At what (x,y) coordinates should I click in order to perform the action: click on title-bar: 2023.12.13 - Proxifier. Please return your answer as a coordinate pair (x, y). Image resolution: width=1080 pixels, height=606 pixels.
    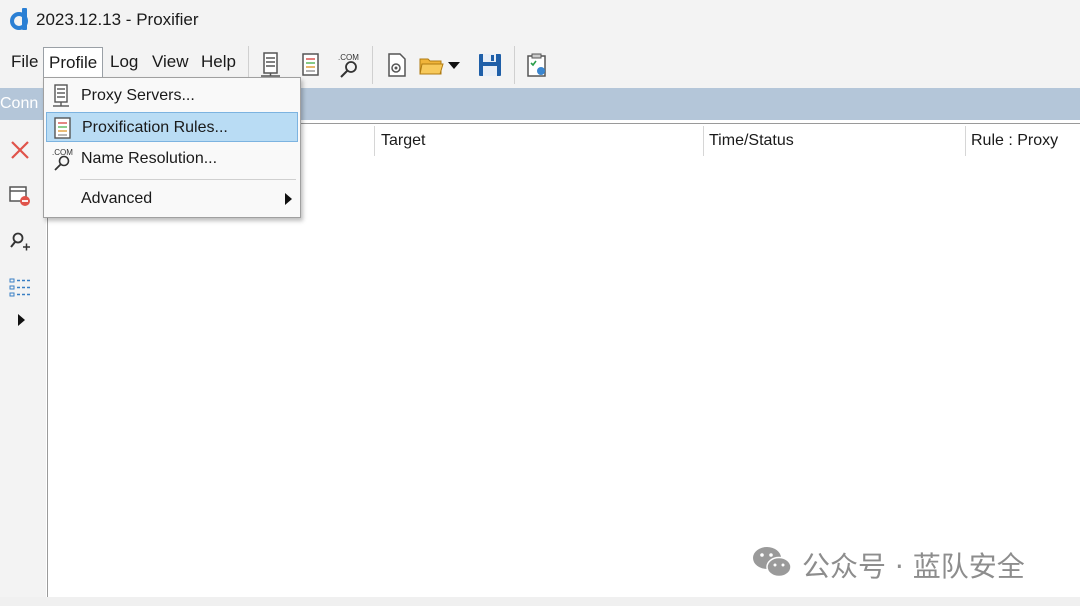
    Looking at the image, I should click on (540, 21).